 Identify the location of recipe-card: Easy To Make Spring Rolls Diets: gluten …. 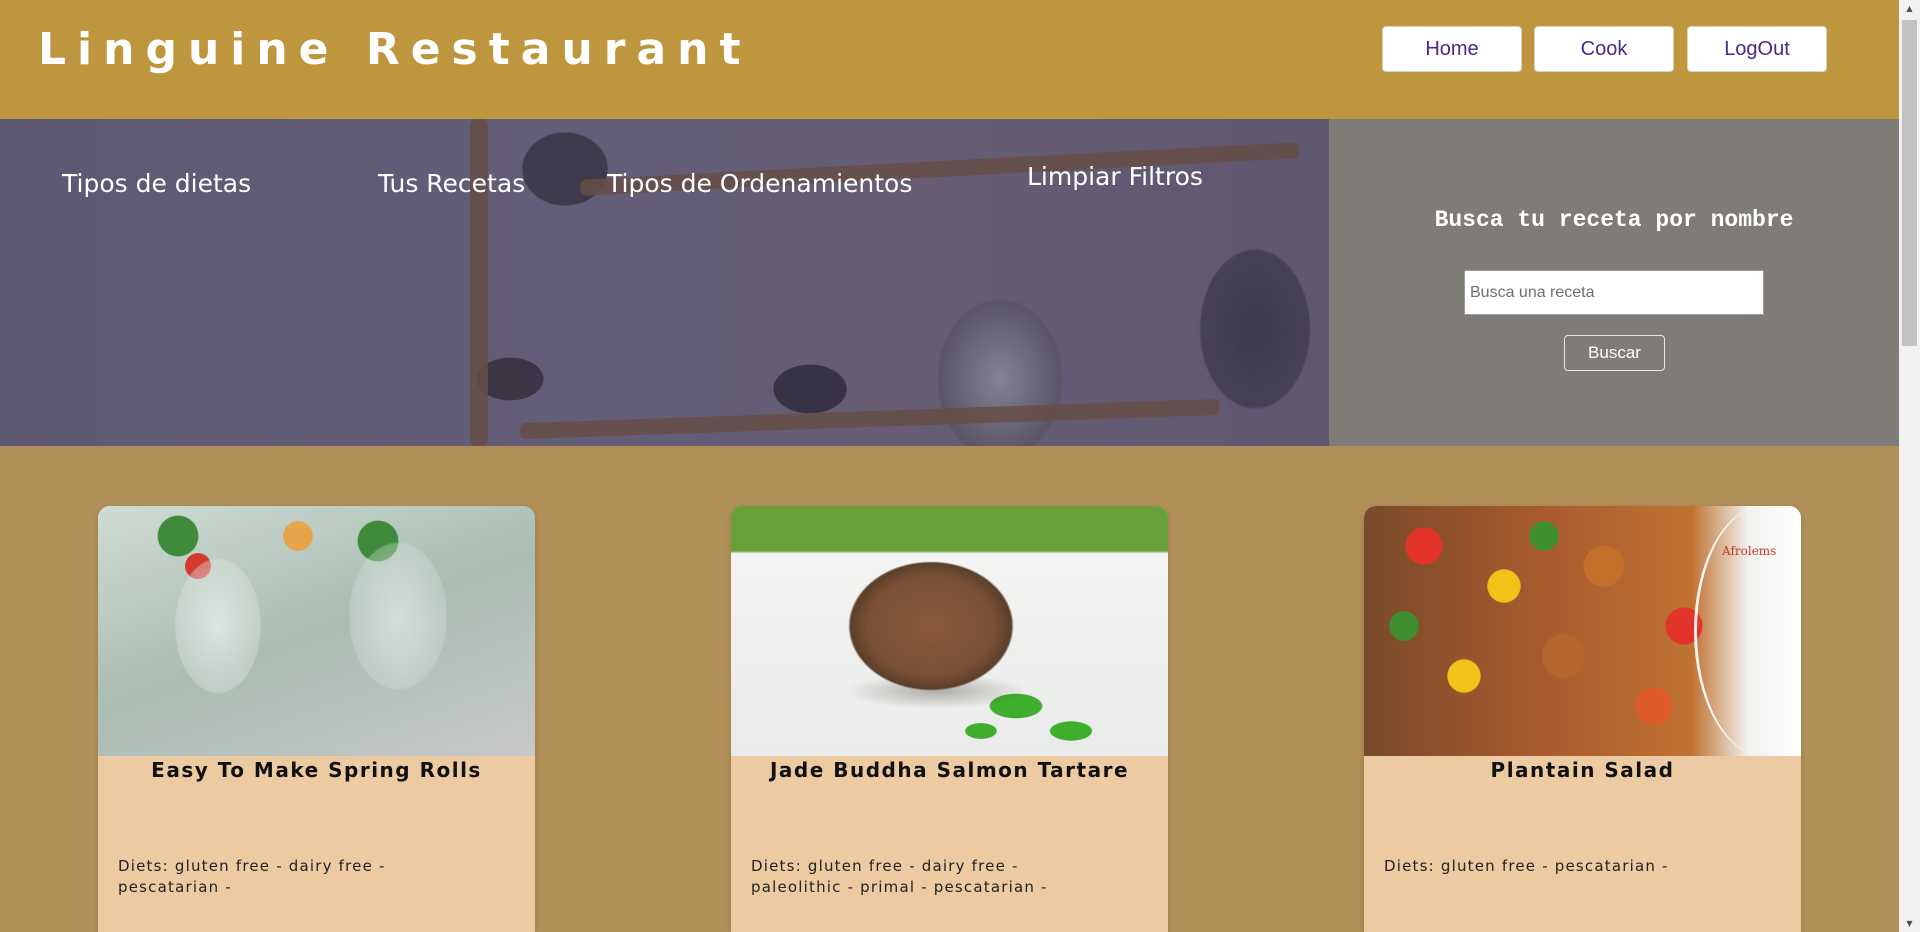
(316, 719).